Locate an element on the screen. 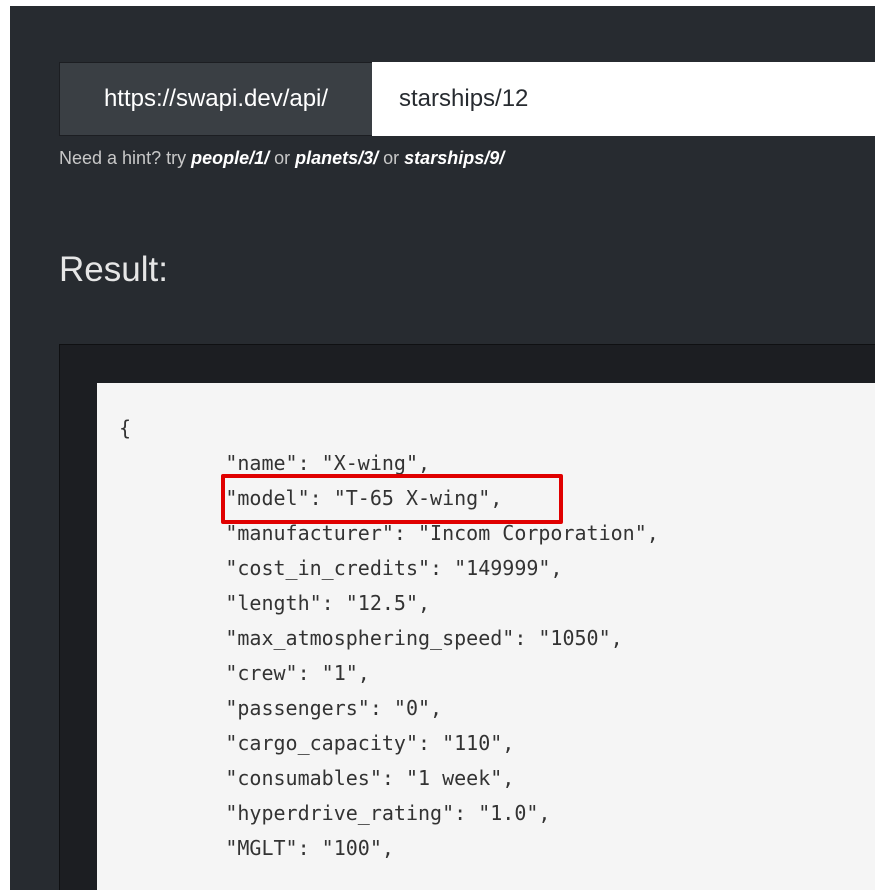 The width and height of the screenshot is (875, 890). url-bar: https://swapi.dev/api/ is located at coordinates (467, 99).